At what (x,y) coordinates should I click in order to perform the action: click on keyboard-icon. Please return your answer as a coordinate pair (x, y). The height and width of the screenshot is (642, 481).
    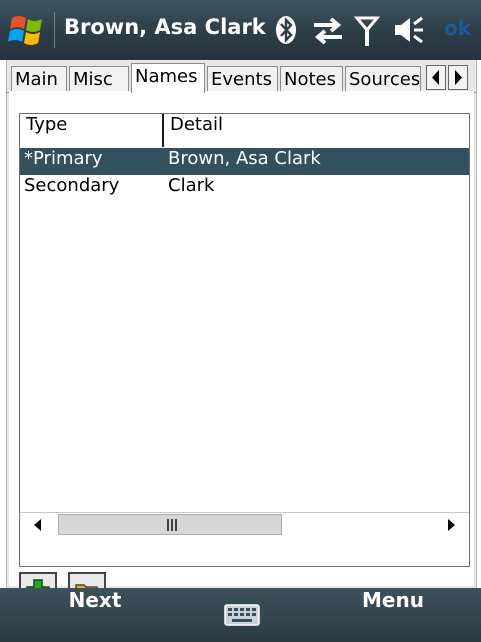
    Looking at the image, I should click on (242, 615).